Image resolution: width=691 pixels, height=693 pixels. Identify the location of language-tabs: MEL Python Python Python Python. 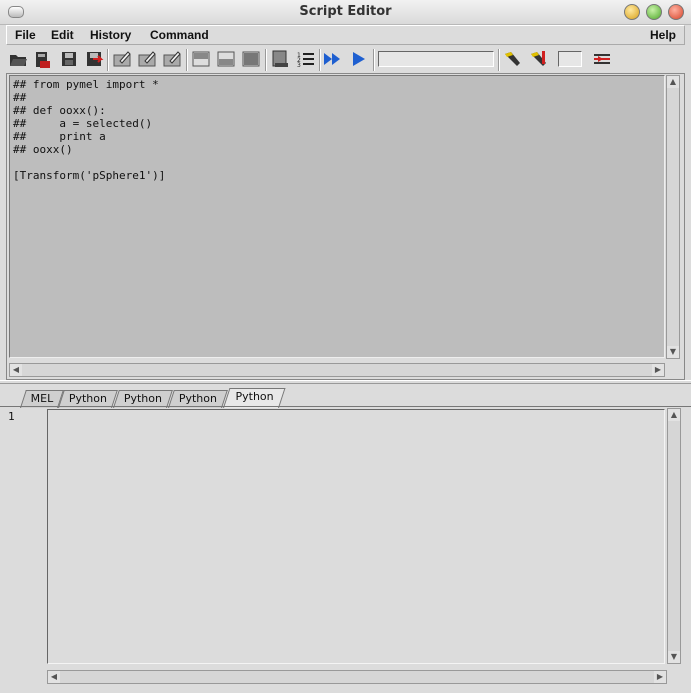
(345, 398).